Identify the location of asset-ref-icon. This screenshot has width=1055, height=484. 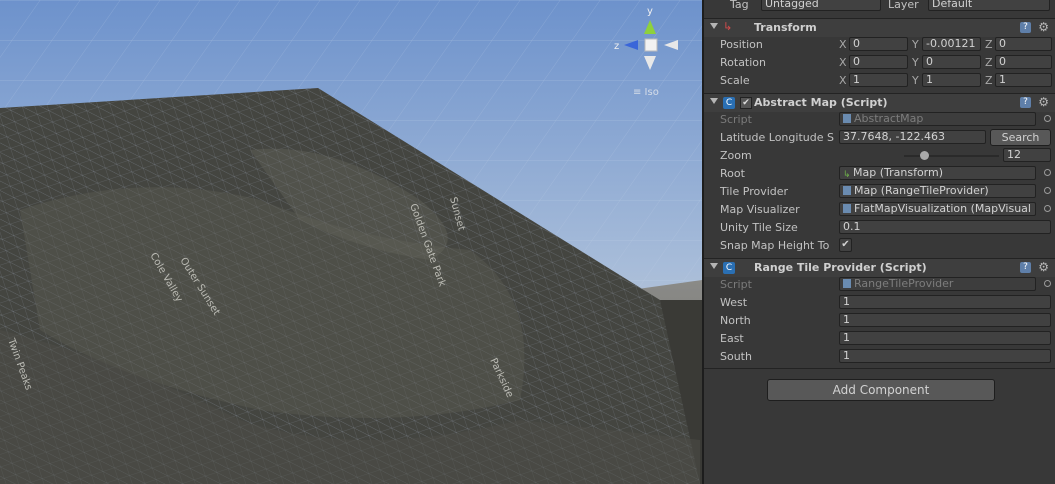
(847, 208).